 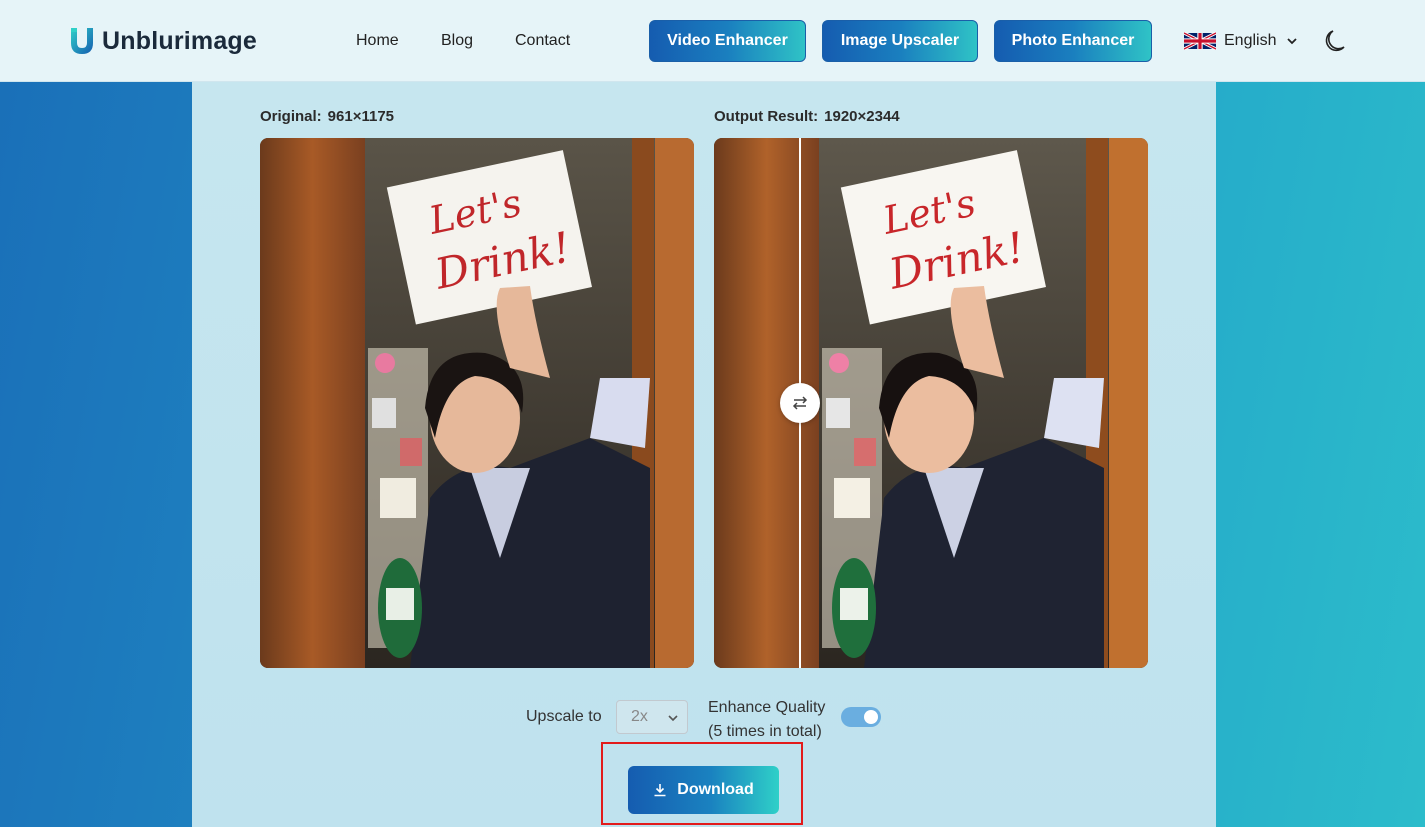 I want to click on output-label: Output Result: 1920×2344, so click(x=807, y=116).